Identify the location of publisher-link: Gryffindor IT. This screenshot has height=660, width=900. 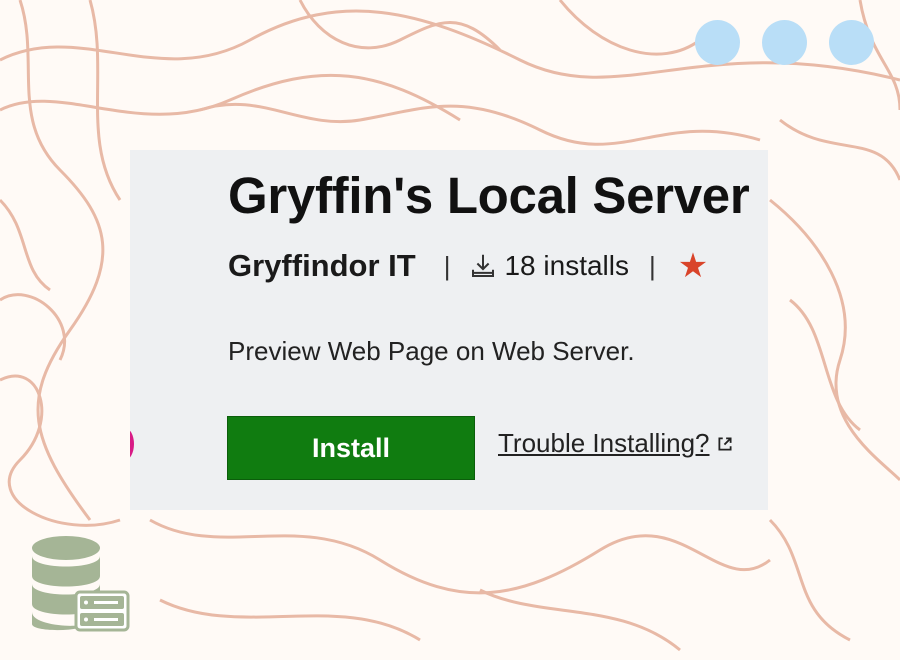
(322, 266).